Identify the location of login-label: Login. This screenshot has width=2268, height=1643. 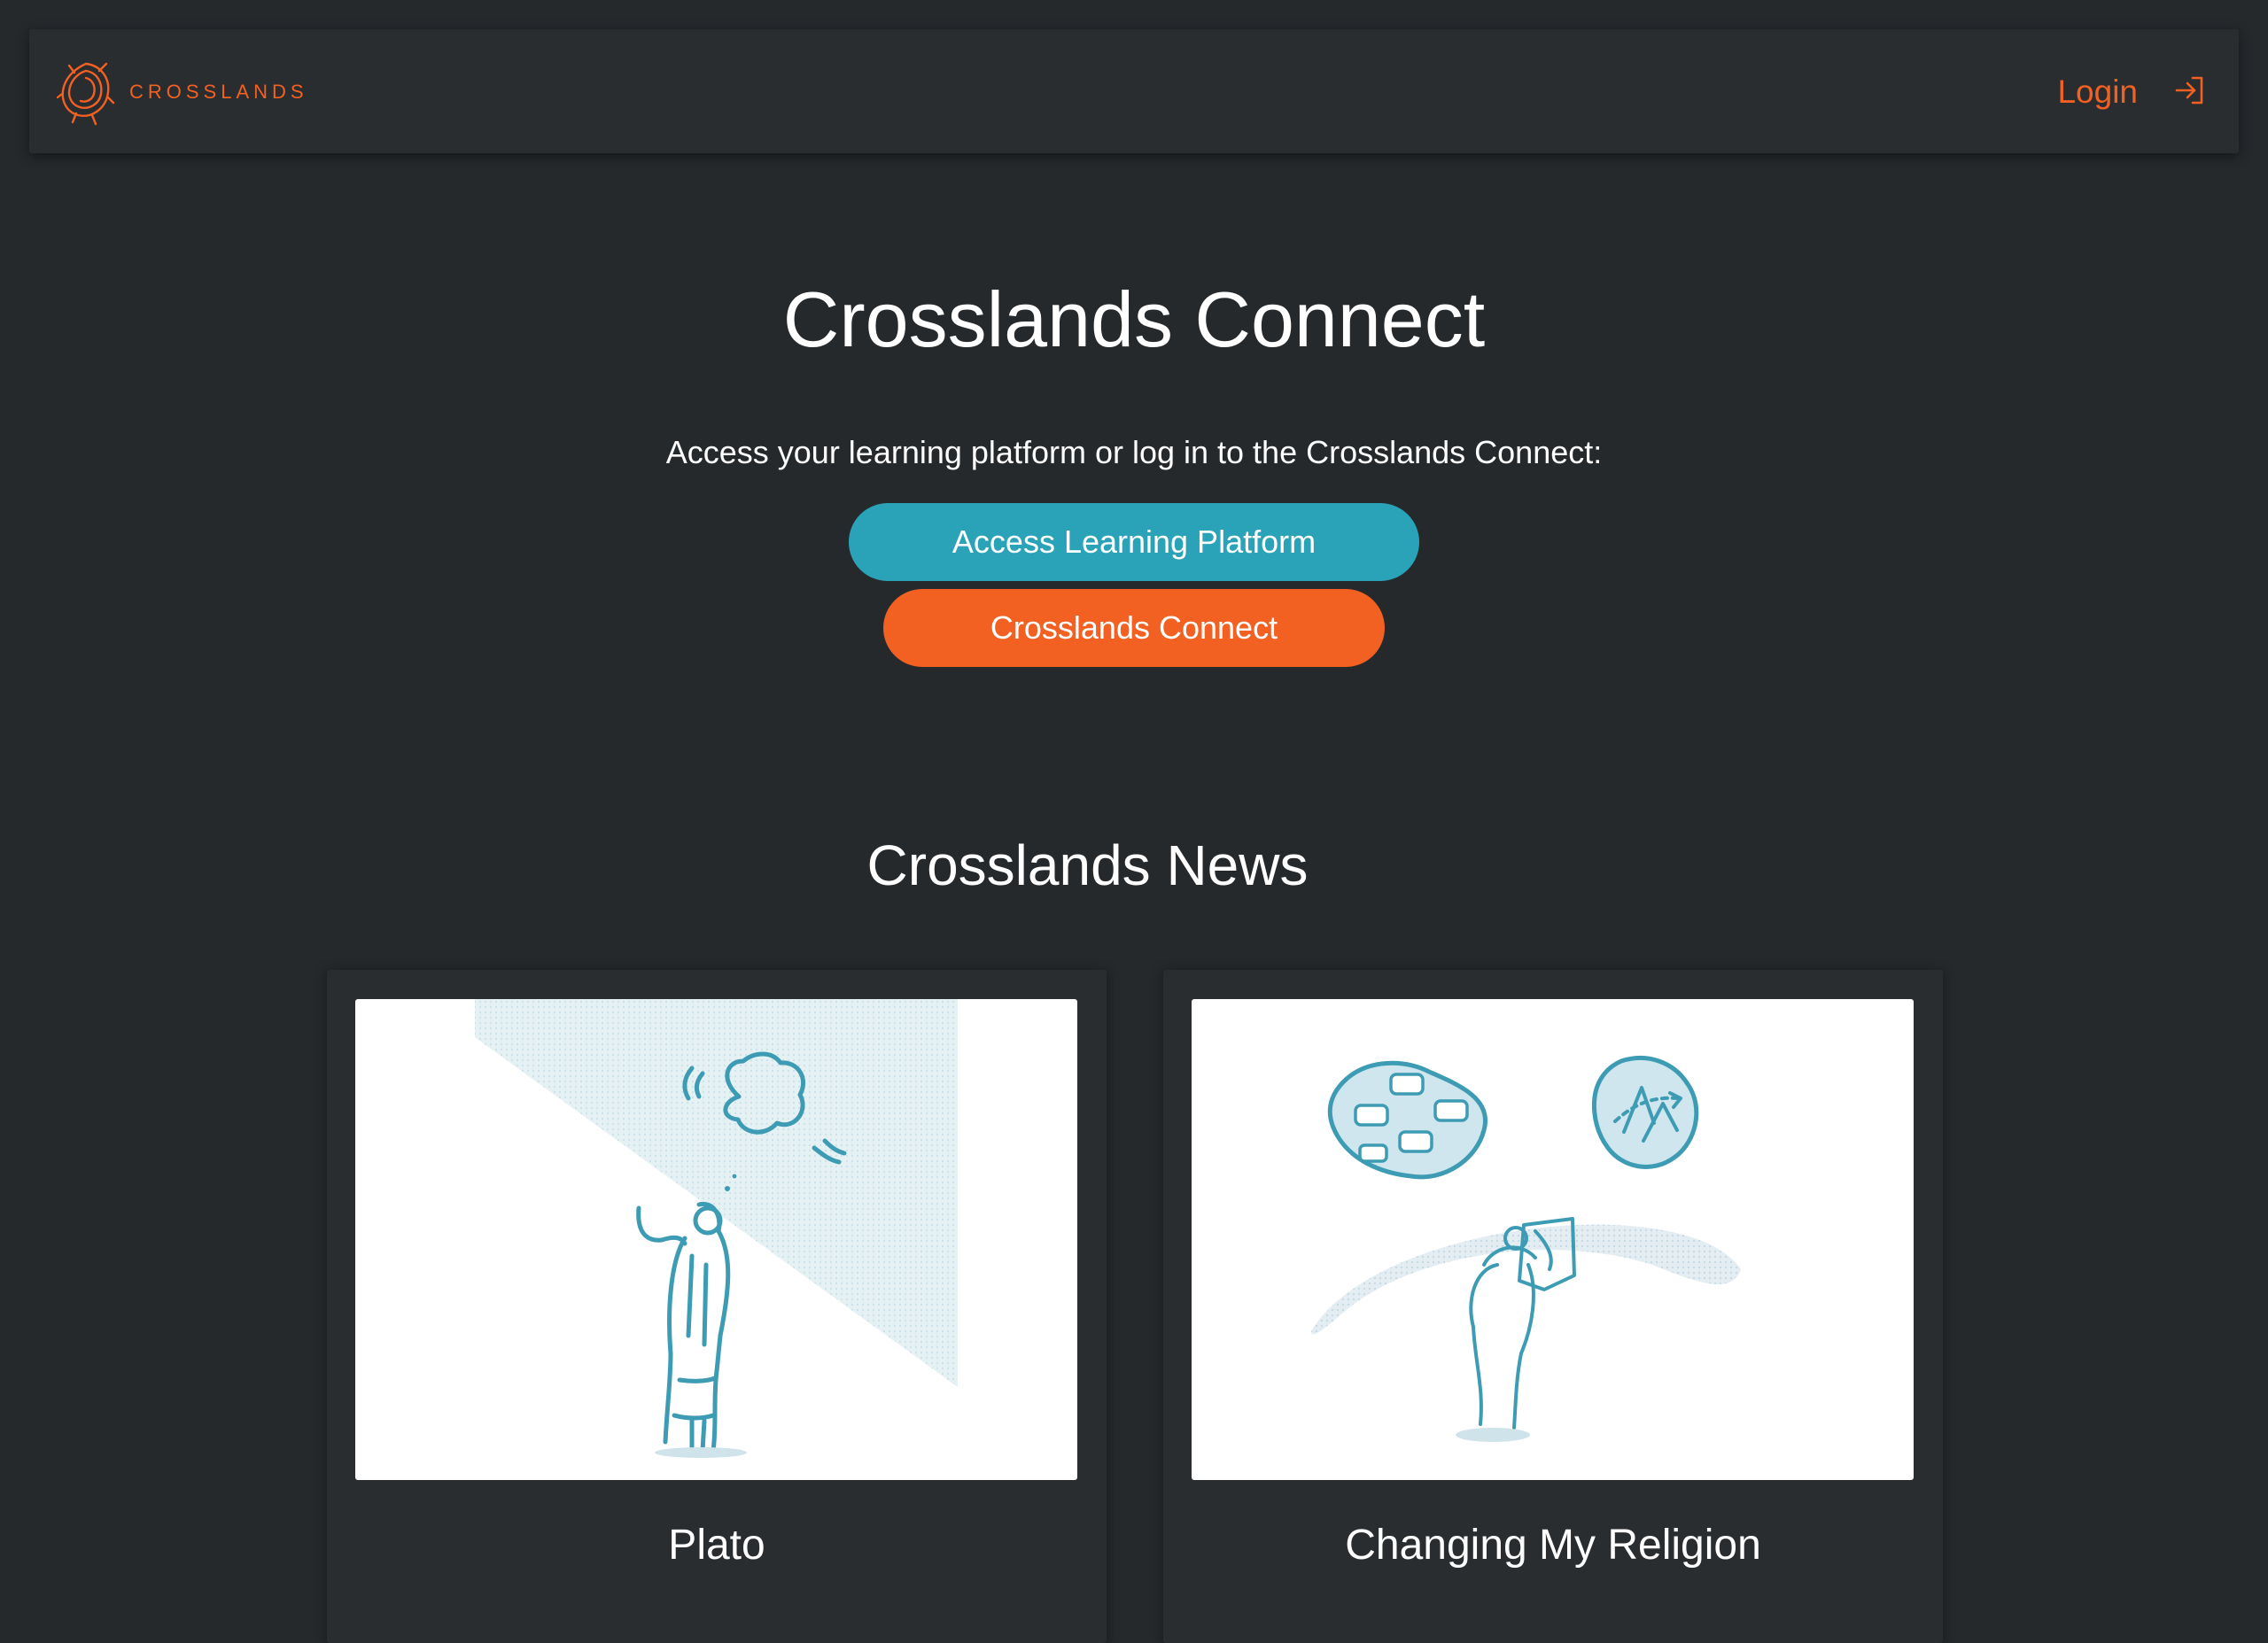
(2097, 92).